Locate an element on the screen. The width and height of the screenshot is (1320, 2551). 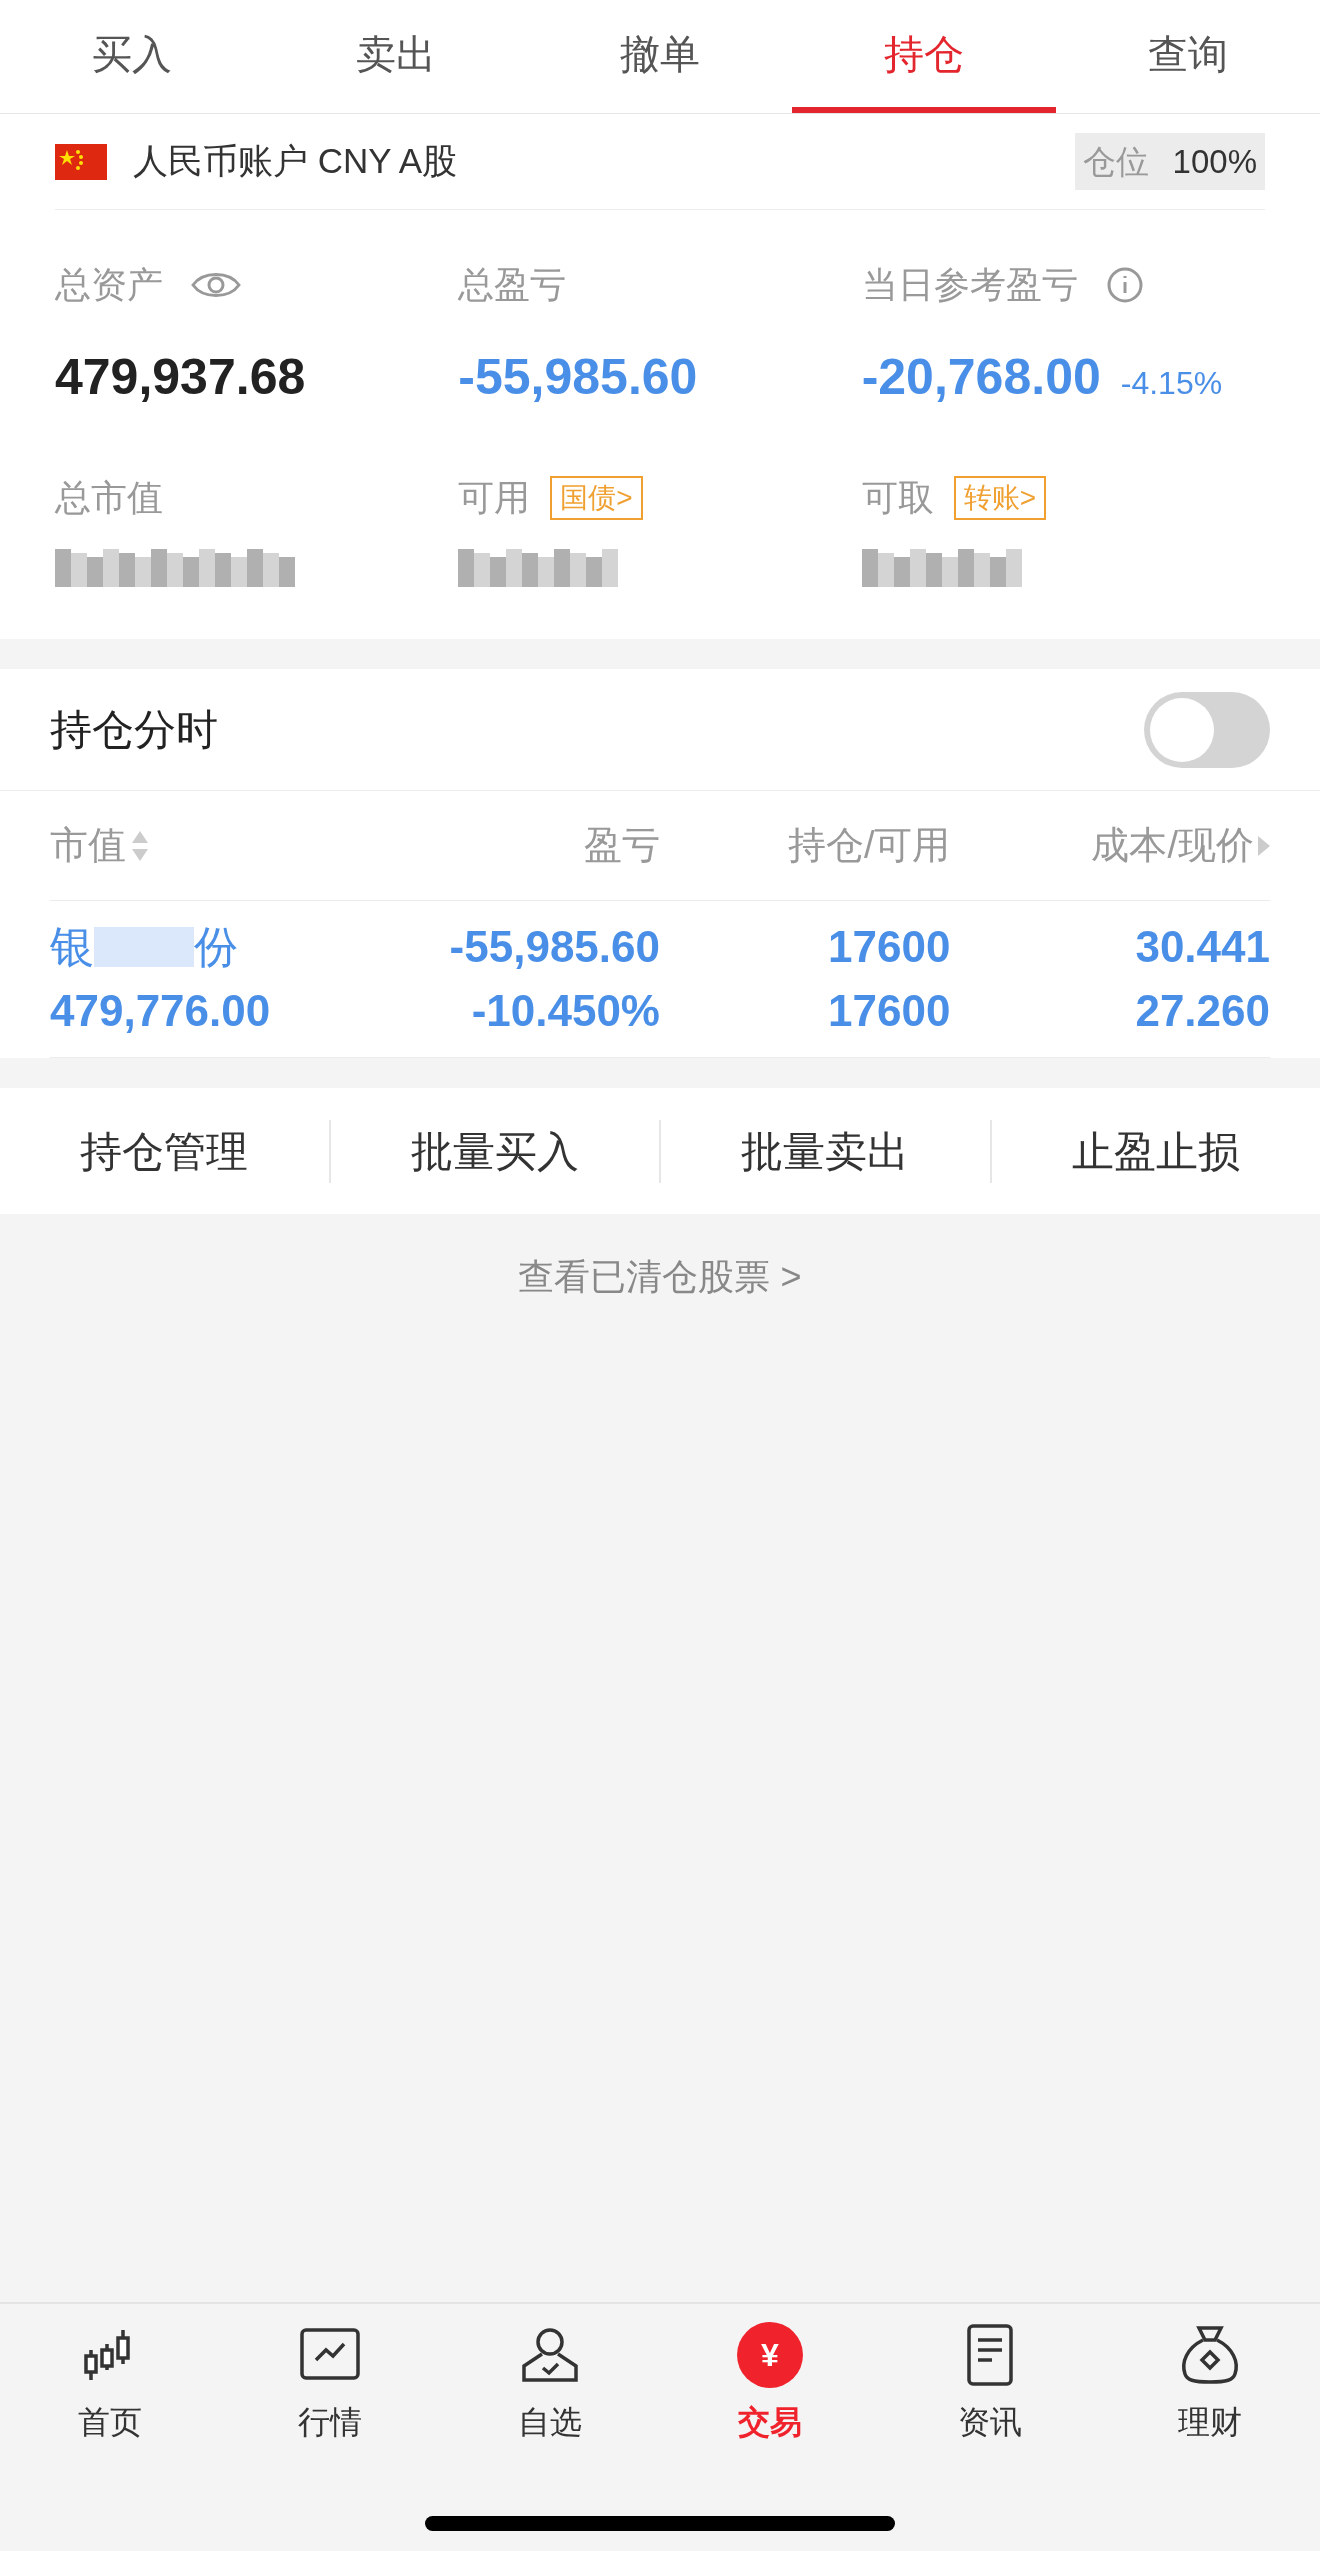
nav-tab: 行情 is located at coordinates (330, 2384).